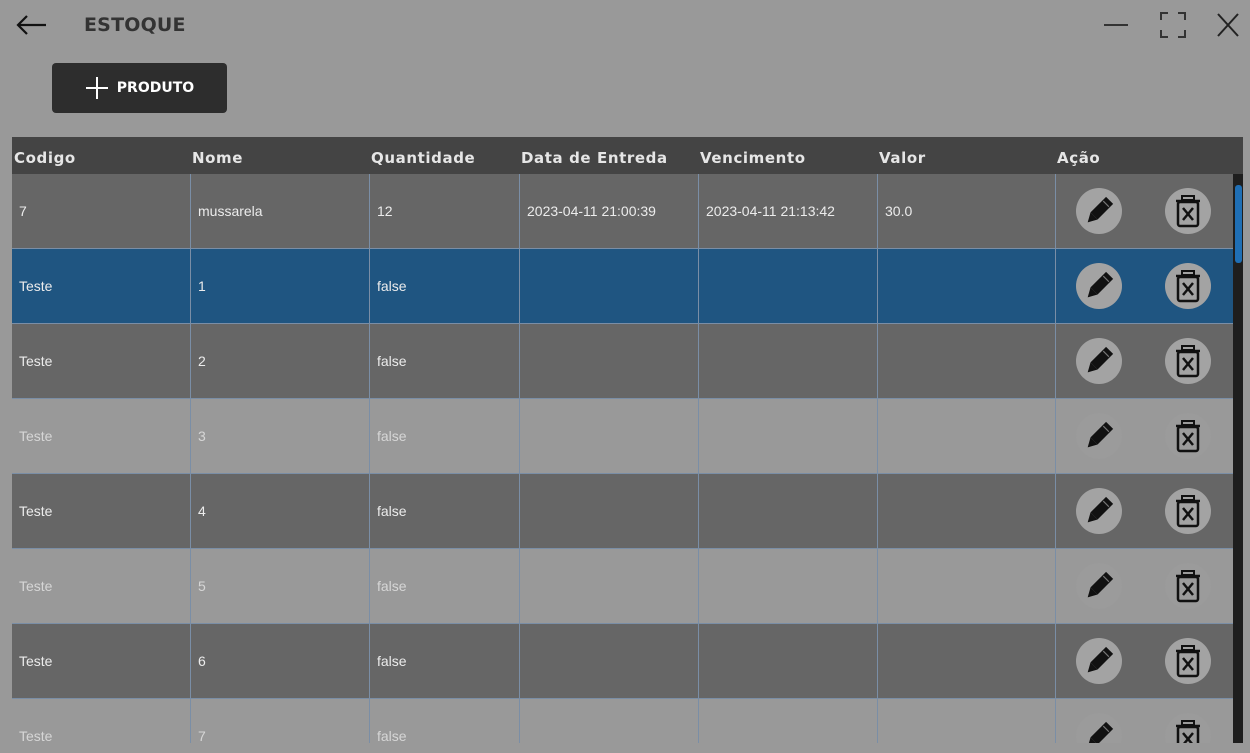 The height and width of the screenshot is (753, 1250). What do you see at coordinates (902, 158) in the screenshot?
I see `column-header-valor: Valor` at bounding box center [902, 158].